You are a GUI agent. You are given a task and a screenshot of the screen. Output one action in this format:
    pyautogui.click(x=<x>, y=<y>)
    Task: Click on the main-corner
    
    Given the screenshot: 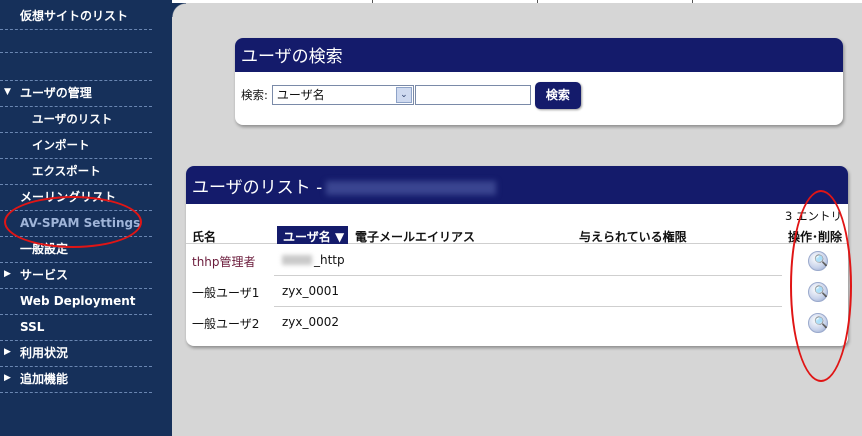 What is the action you would take?
    pyautogui.click(x=179, y=10)
    